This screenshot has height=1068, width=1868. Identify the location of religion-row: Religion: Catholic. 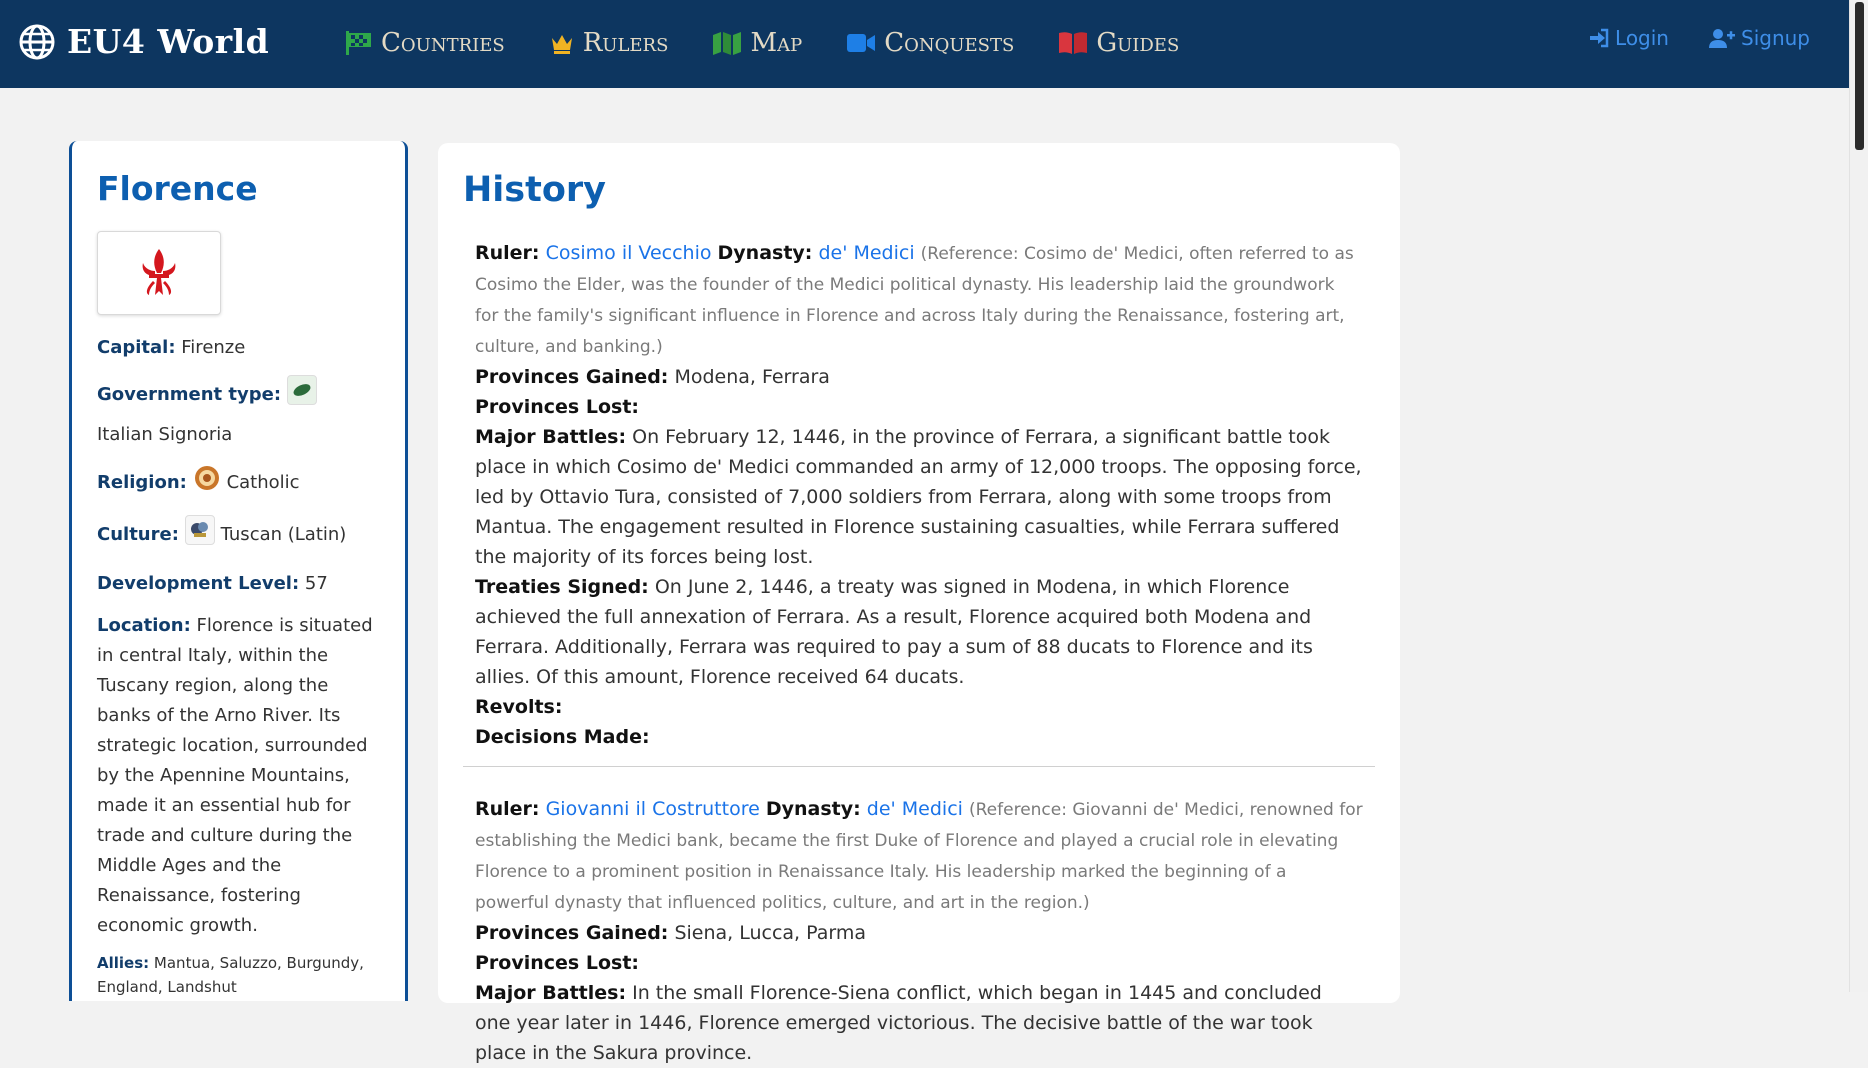
(239, 483).